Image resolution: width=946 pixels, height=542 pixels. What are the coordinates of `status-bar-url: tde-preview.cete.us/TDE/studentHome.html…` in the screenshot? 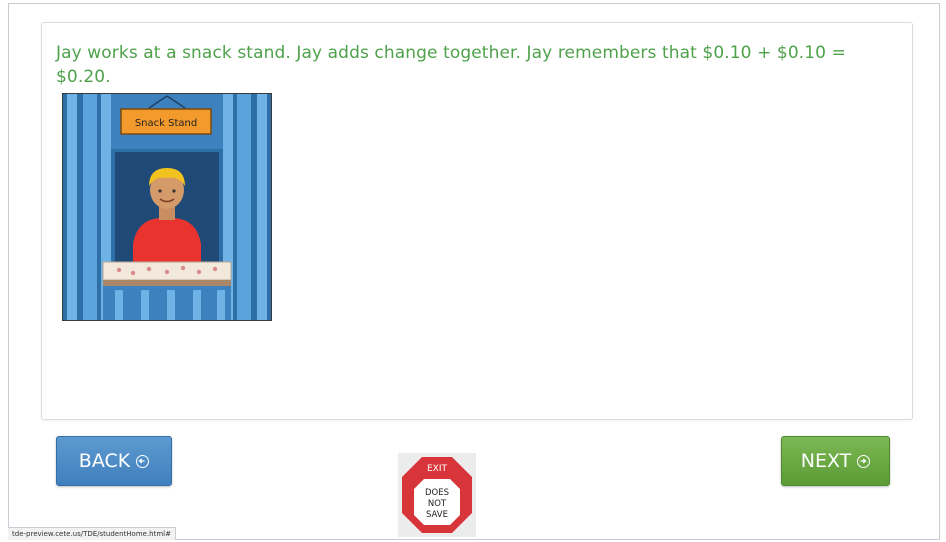 It's located at (92, 533).